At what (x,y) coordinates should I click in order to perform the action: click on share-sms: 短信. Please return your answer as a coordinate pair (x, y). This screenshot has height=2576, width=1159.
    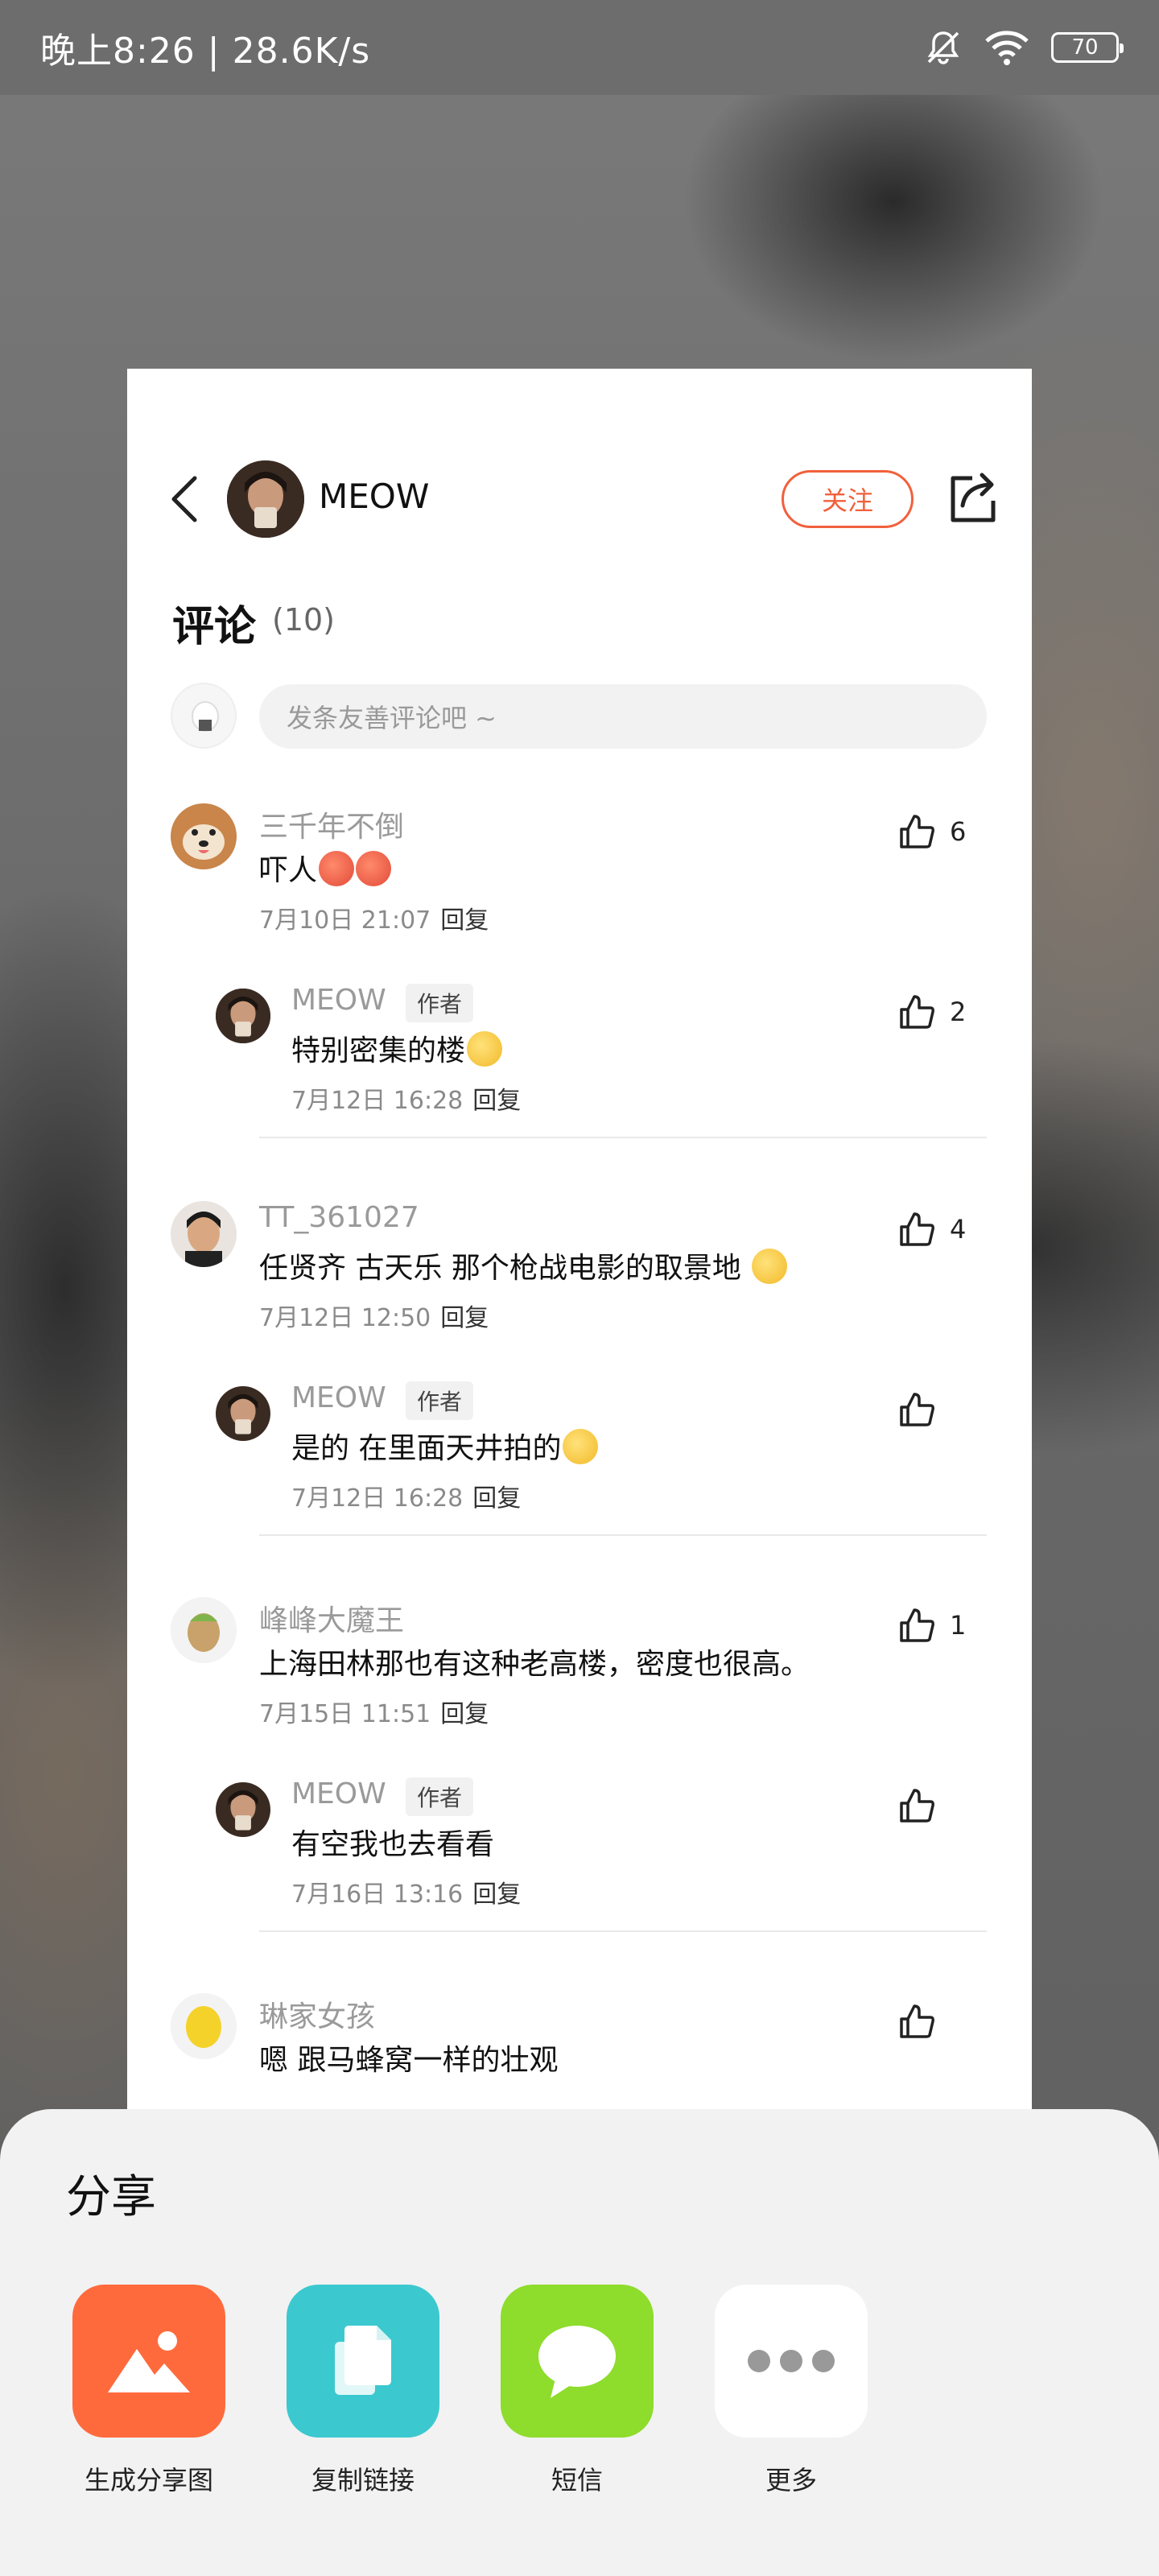
    Looking at the image, I should click on (577, 2391).